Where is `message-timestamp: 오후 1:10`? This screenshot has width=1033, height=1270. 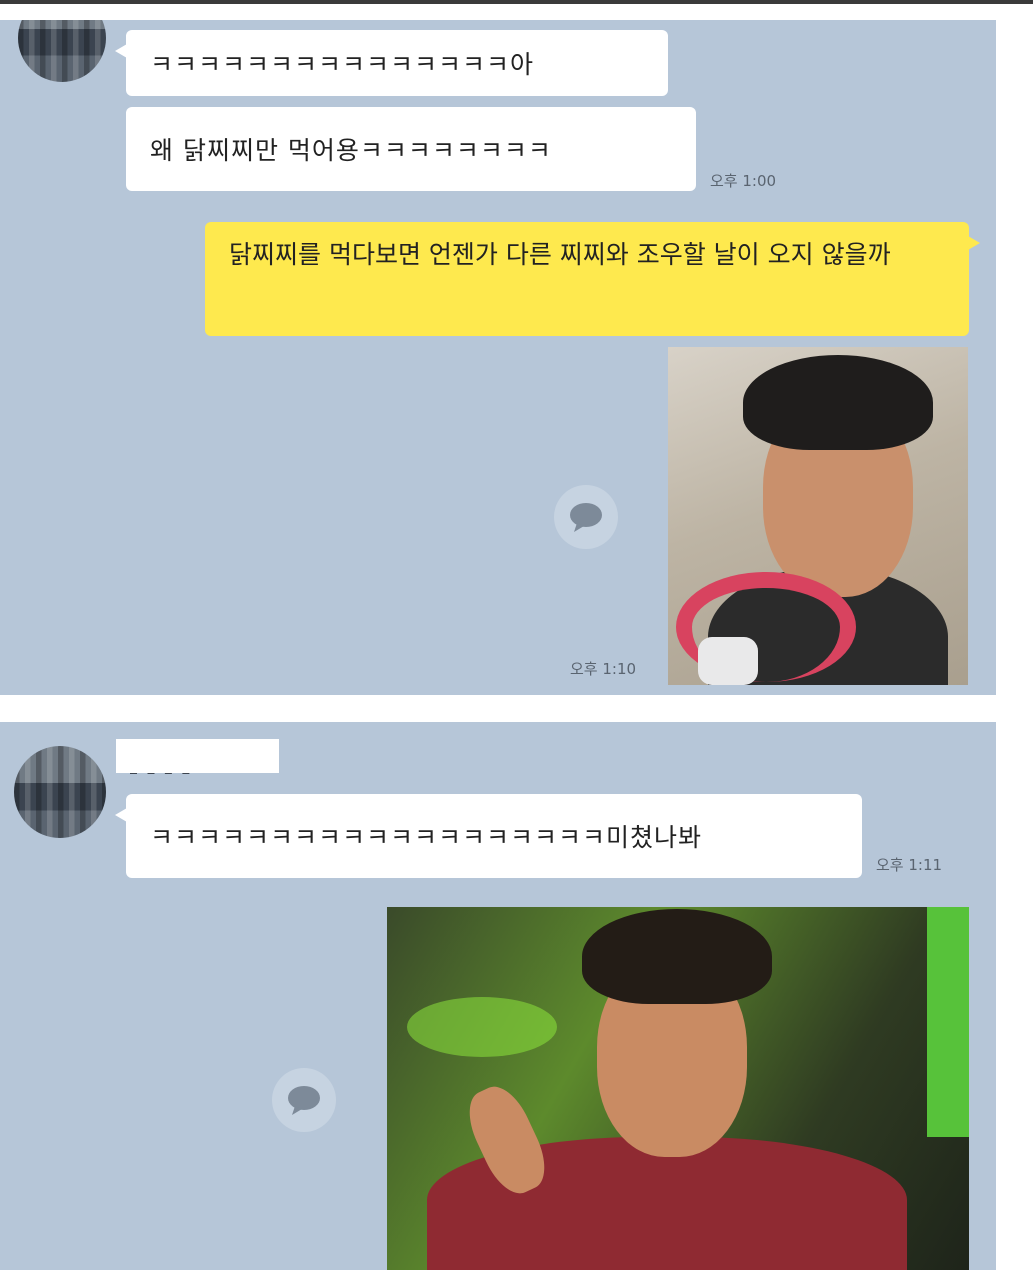
message-timestamp: 오후 1:10 is located at coordinates (603, 669).